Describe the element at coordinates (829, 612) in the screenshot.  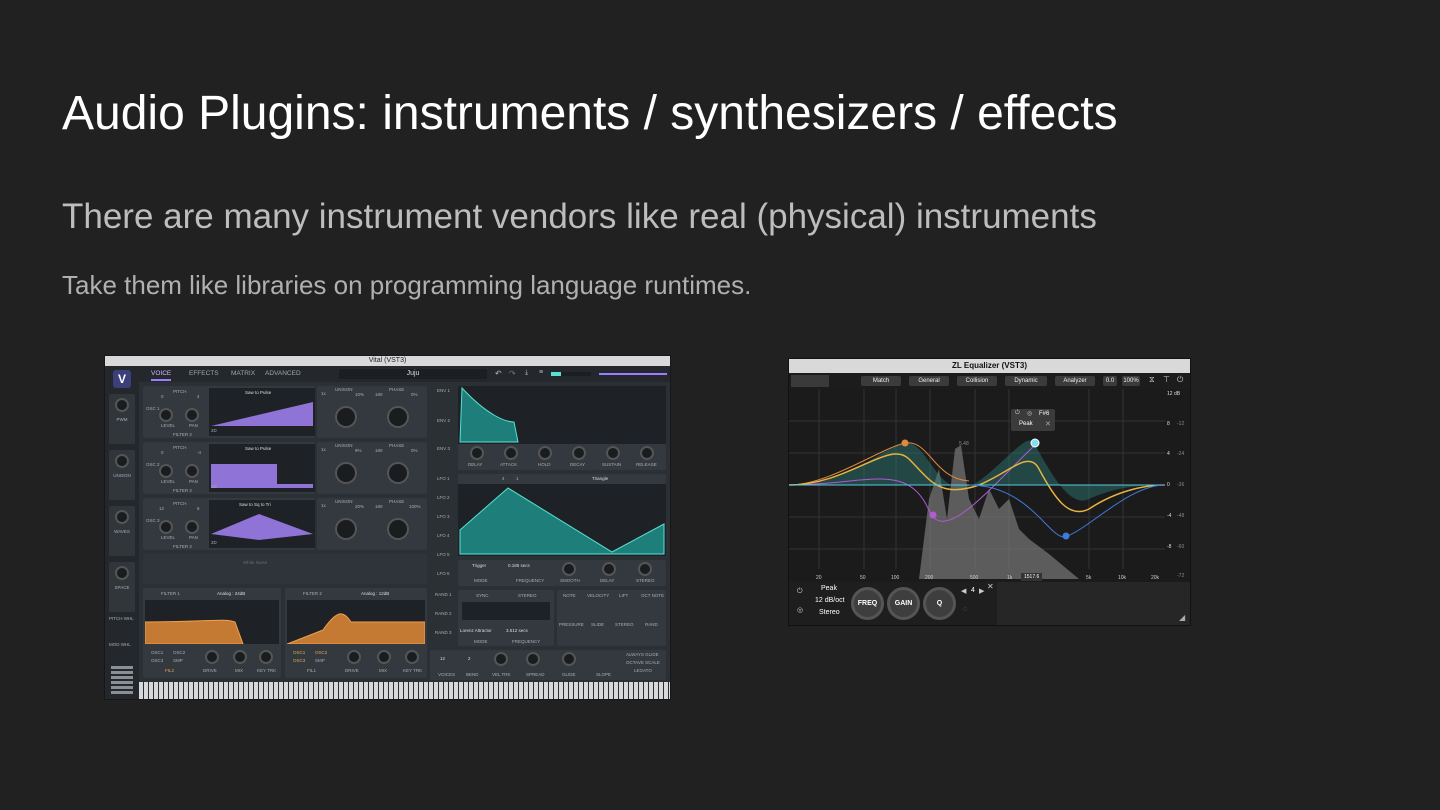
I see `band-mode: Stereo` at that location.